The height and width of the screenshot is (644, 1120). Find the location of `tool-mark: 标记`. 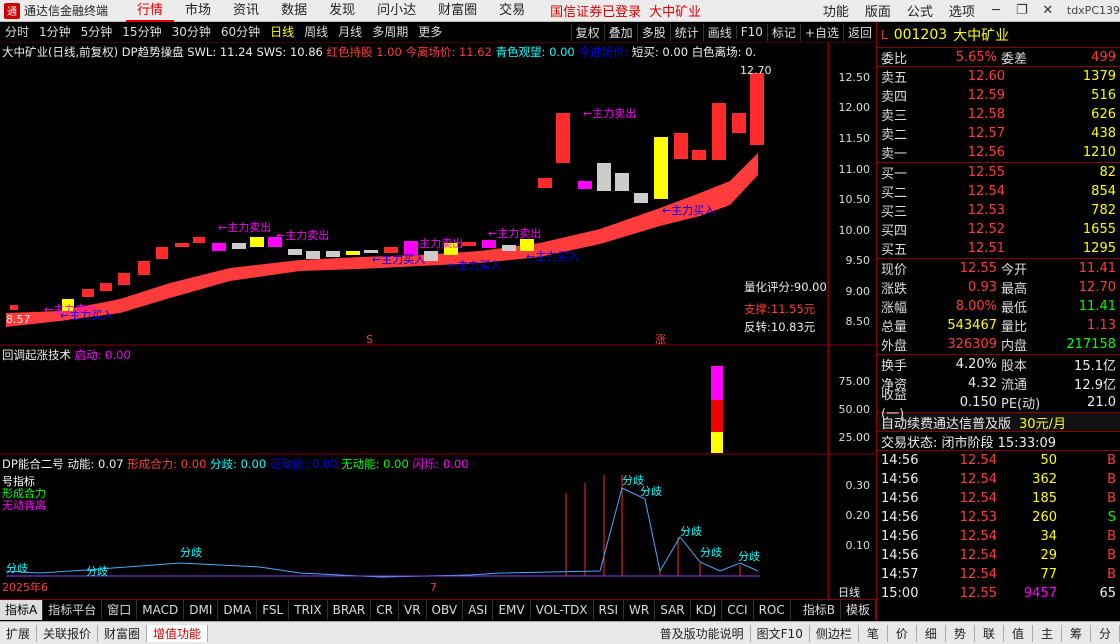

tool-mark: 标记 is located at coordinates (783, 32).